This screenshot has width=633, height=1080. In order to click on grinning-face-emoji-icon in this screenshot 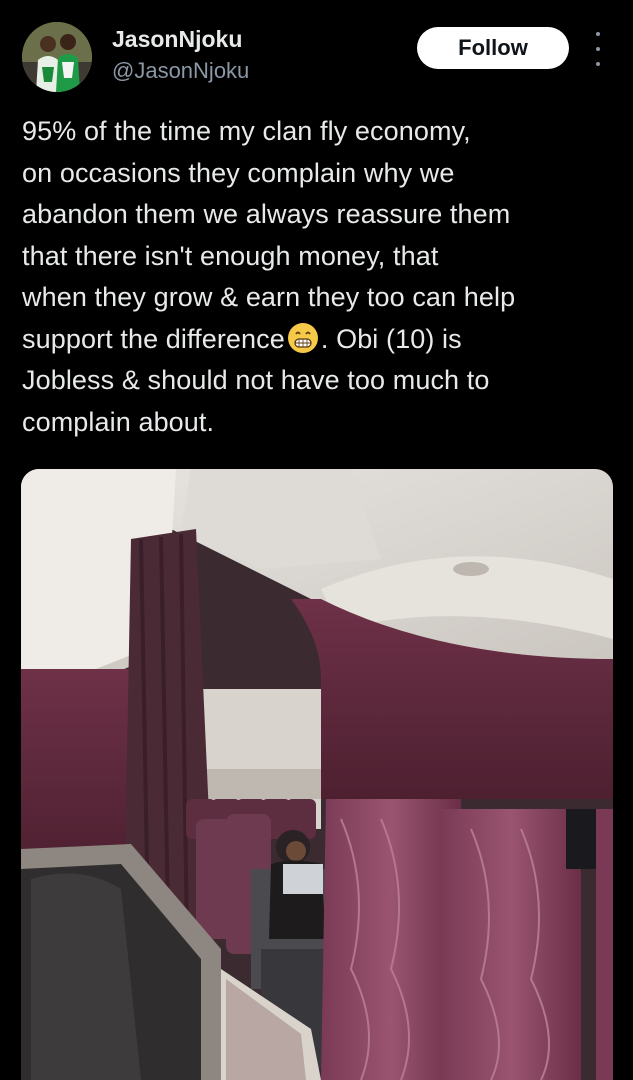, I will do `click(302, 337)`.